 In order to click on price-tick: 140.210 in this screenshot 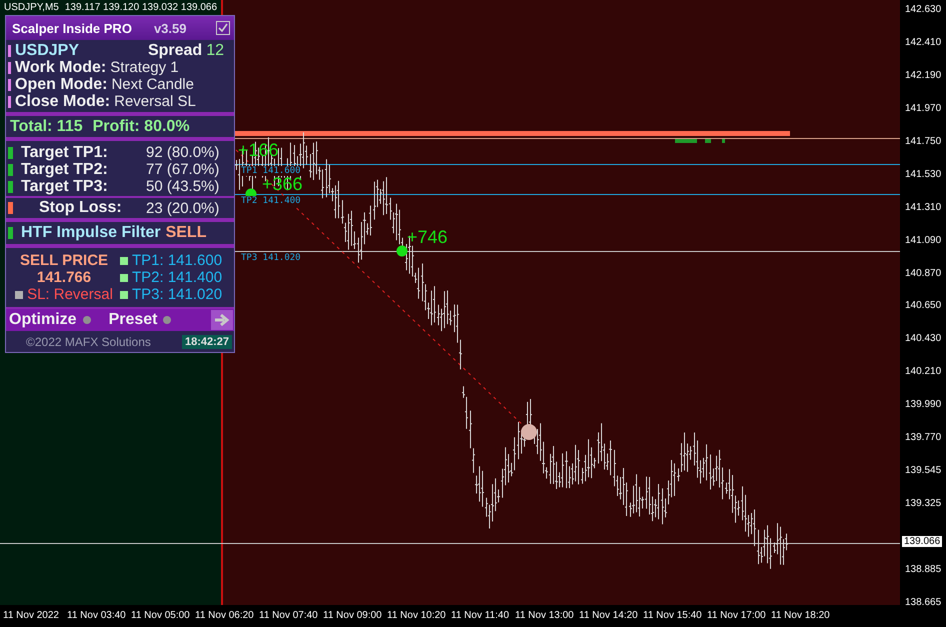, I will do `click(923, 372)`.